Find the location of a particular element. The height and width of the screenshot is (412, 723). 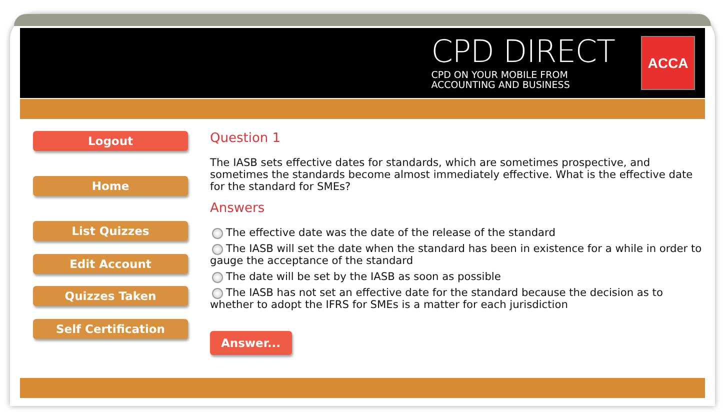

site-title: CPD DIRECT is located at coordinates (523, 52).